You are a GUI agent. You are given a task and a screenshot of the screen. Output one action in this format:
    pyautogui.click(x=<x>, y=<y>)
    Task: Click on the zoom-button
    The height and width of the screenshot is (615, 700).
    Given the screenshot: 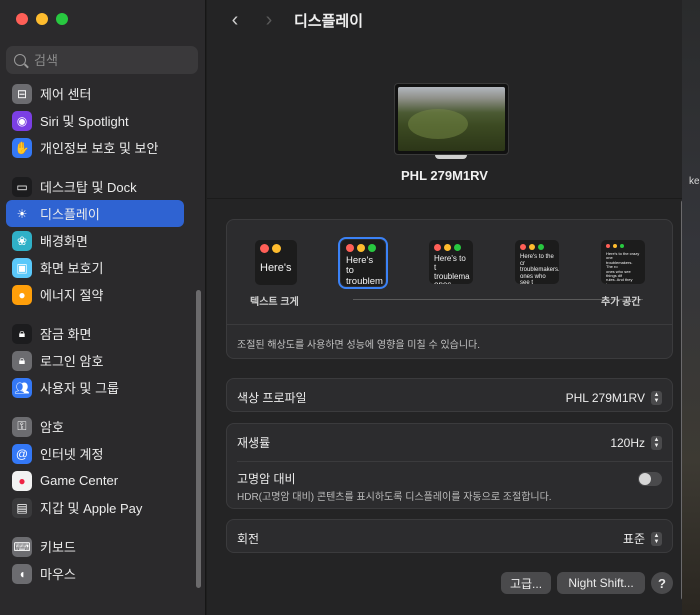 What is the action you would take?
    pyautogui.click(x=62, y=19)
    